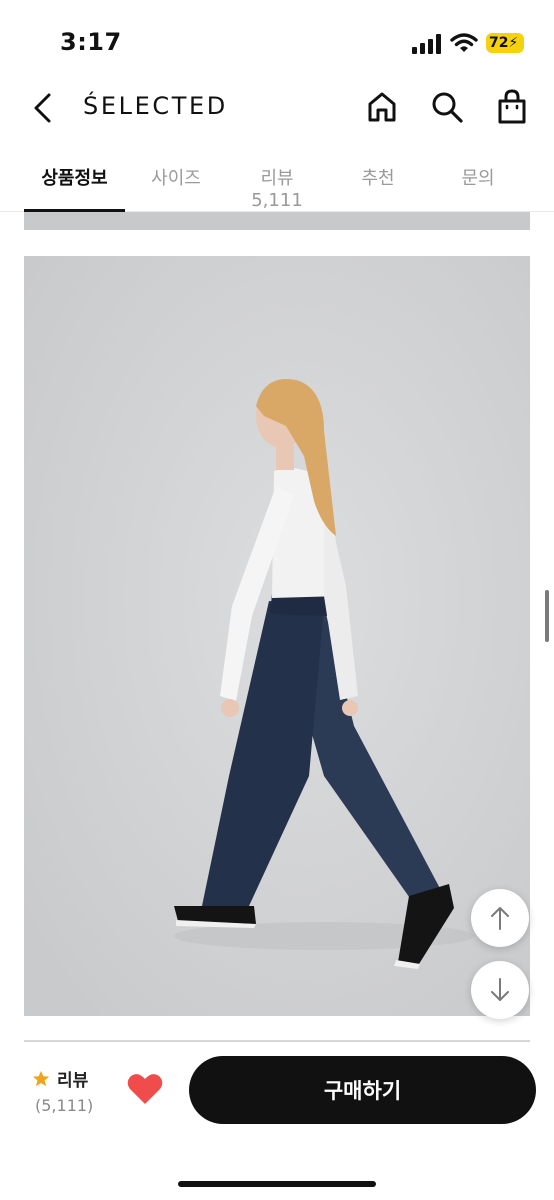 The width and height of the screenshot is (554, 1200). Describe the element at coordinates (72, 1078) in the screenshot. I see `review-label: 리뷰` at that location.